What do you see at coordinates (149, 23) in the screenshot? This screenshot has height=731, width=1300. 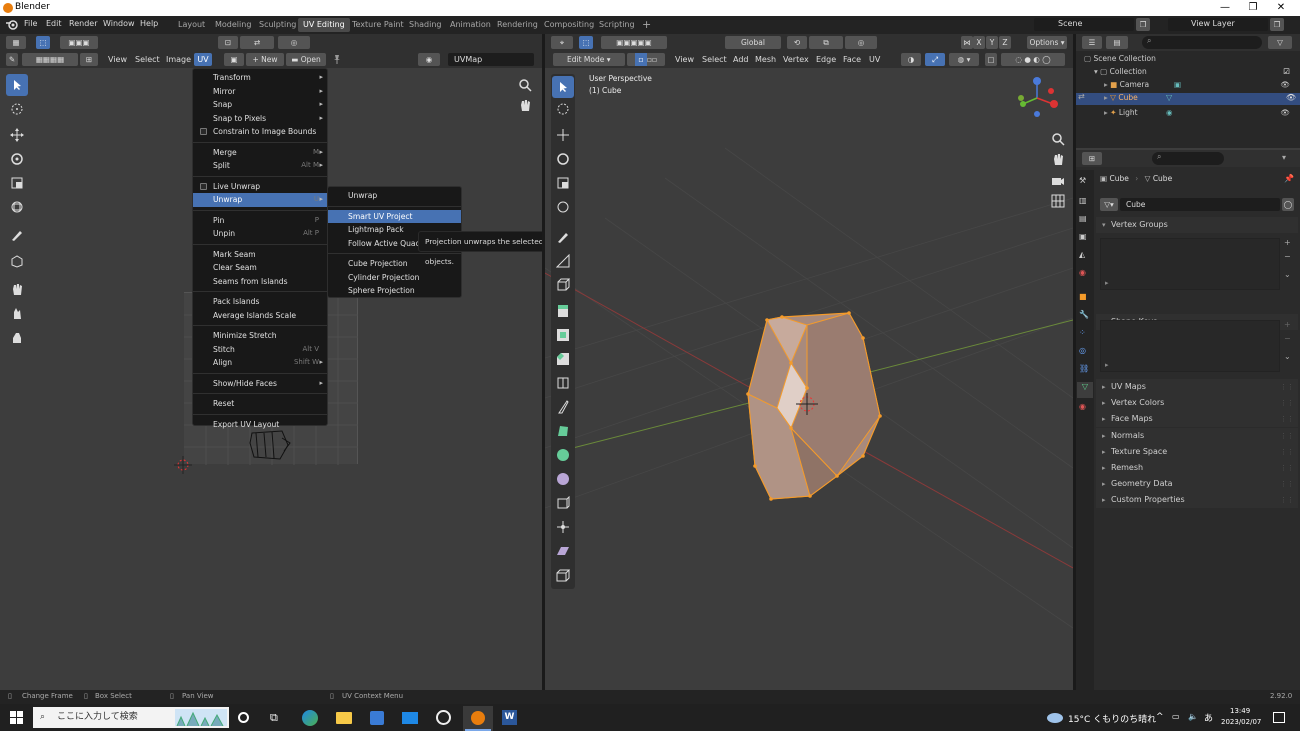 I see `menu-help: Help` at bounding box center [149, 23].